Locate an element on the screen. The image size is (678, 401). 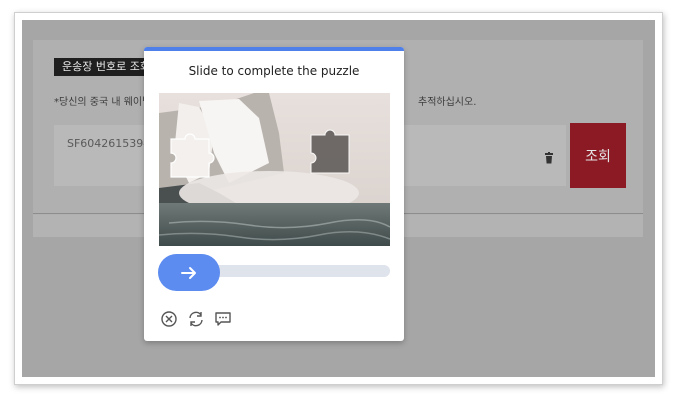
close-icon is located at coordinates (169, 319).